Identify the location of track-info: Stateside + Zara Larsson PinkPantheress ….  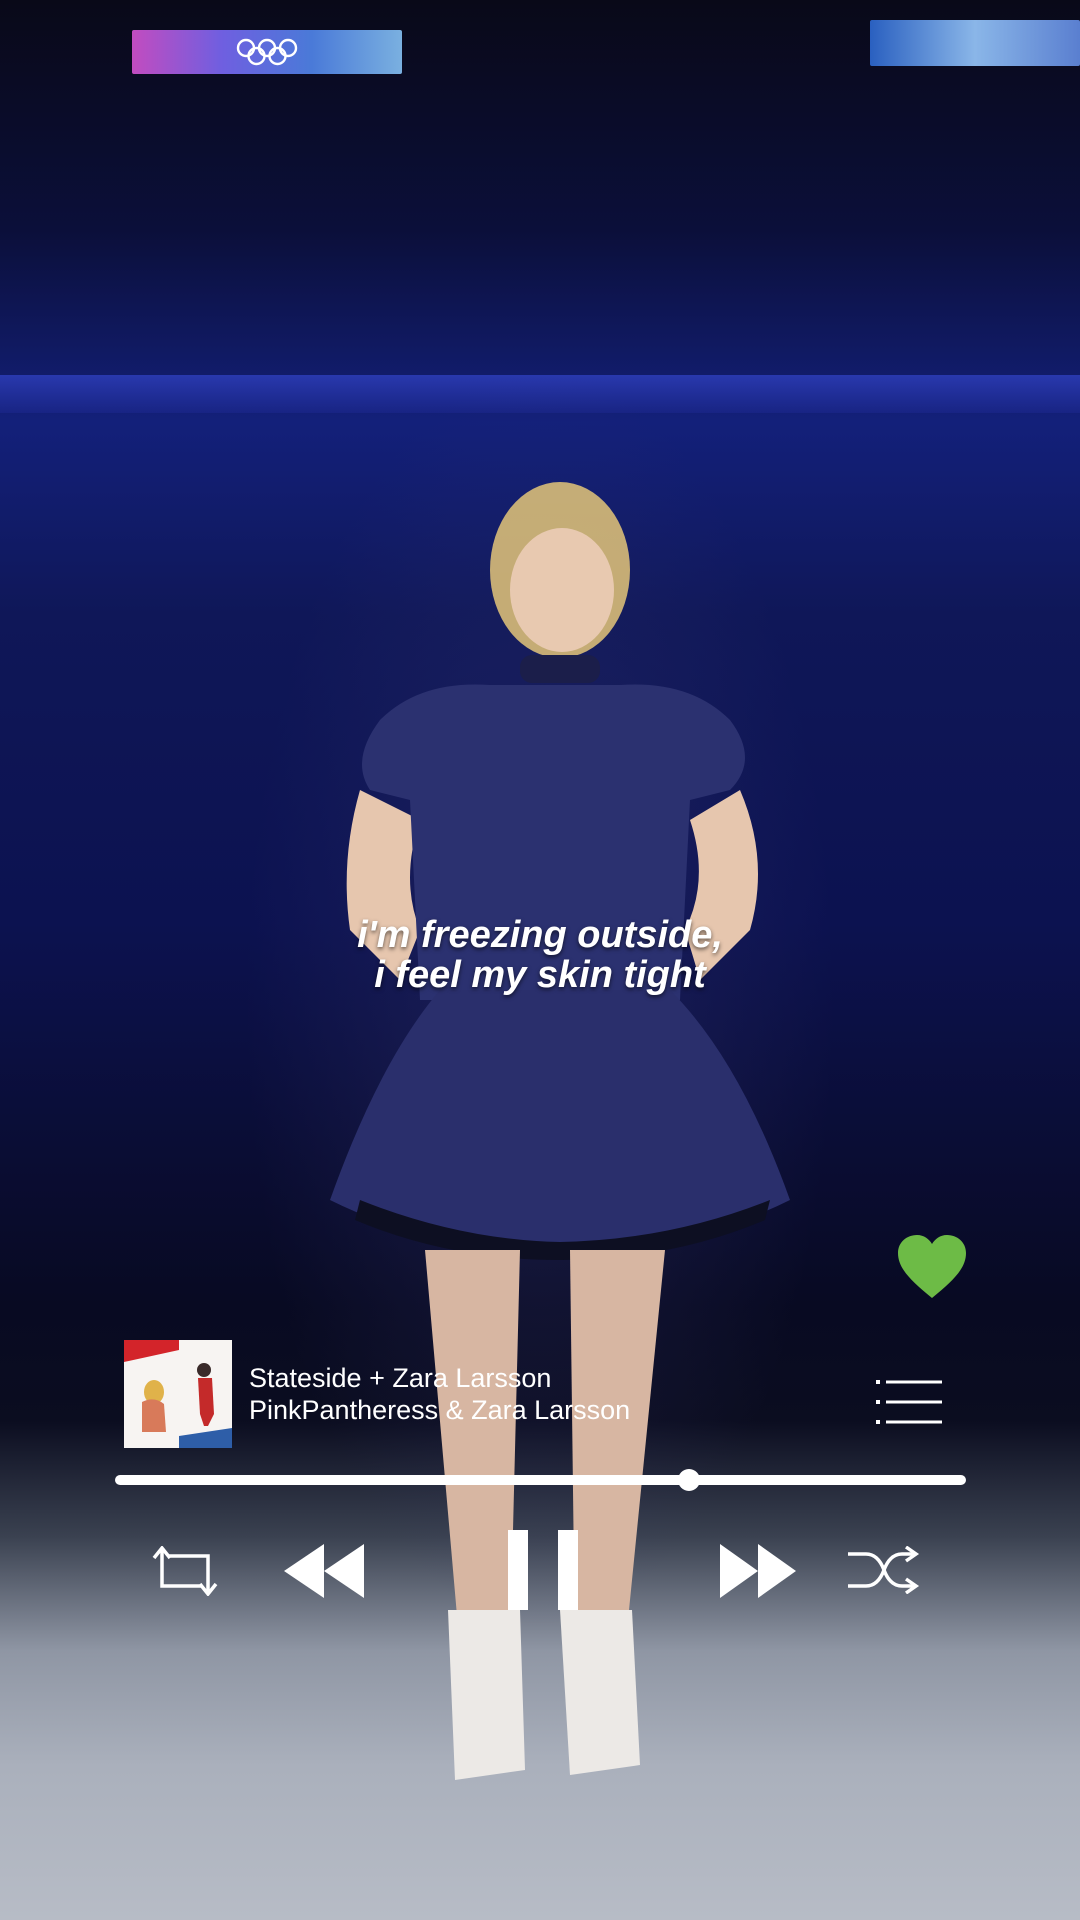
(439, 1394).